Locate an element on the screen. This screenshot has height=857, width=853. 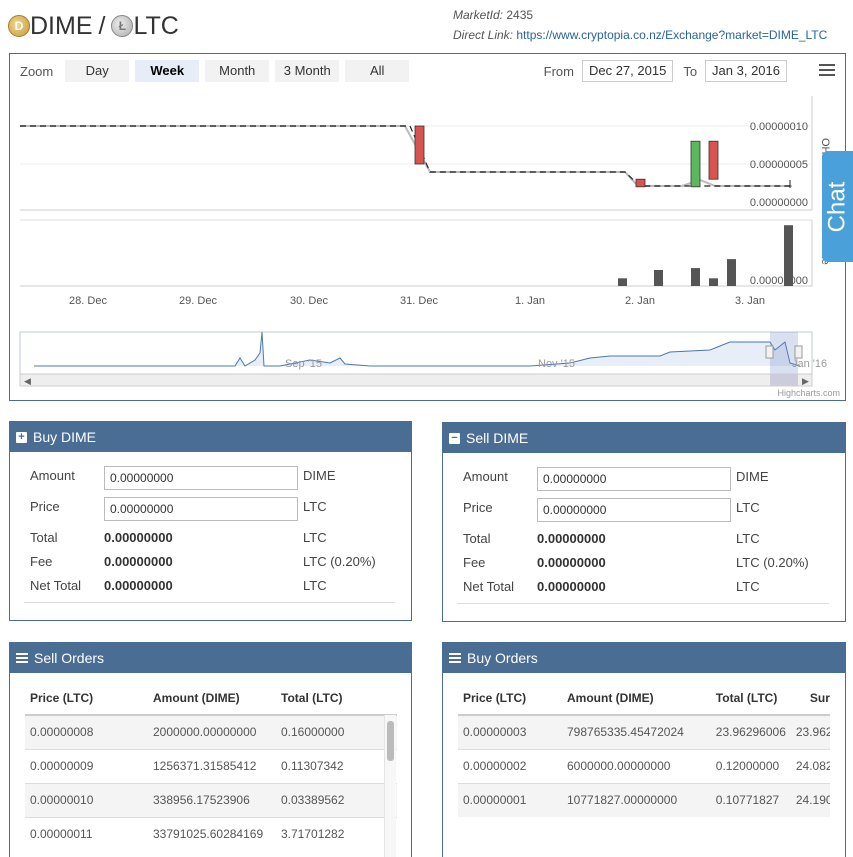
nav-label: Jan '16 is located at coordinates (809, 364).